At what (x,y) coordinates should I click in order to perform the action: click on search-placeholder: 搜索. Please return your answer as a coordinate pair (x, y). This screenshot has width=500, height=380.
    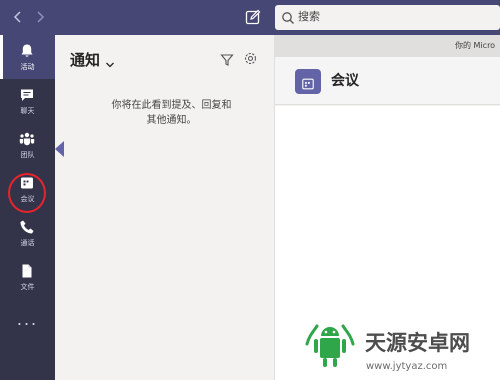
    Looking at the image, I should click on (309, 16).